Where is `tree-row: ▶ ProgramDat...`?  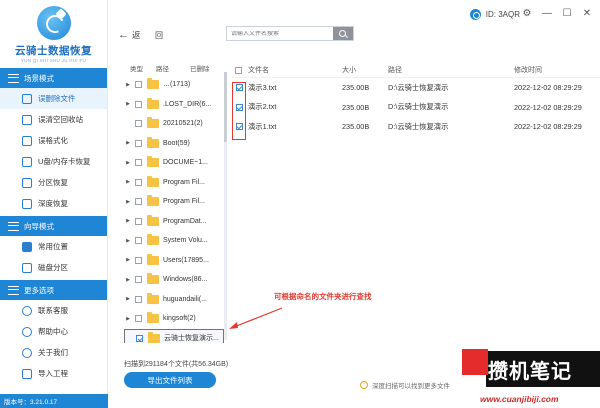 tree-row: ▶ ProgramDat... is located at coordinates (175, 222).